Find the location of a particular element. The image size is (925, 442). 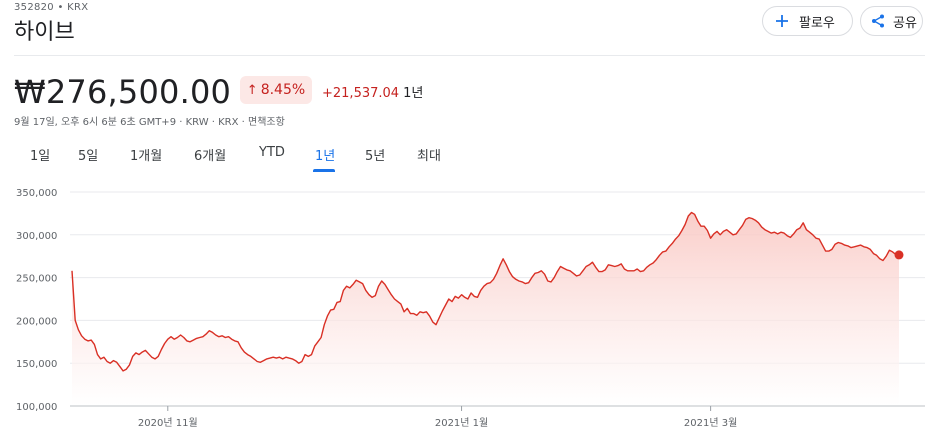

follow-label: 팔로우 is located at coordinates (817, 23).